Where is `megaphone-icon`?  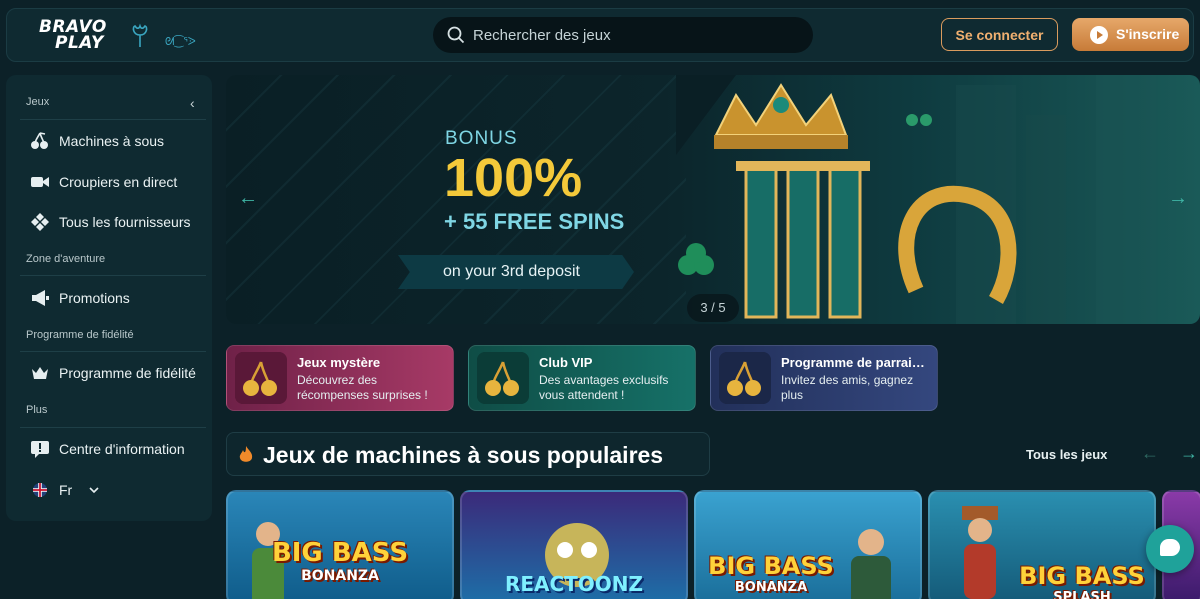
megaphone-icon is located at coordinates (40, 298).